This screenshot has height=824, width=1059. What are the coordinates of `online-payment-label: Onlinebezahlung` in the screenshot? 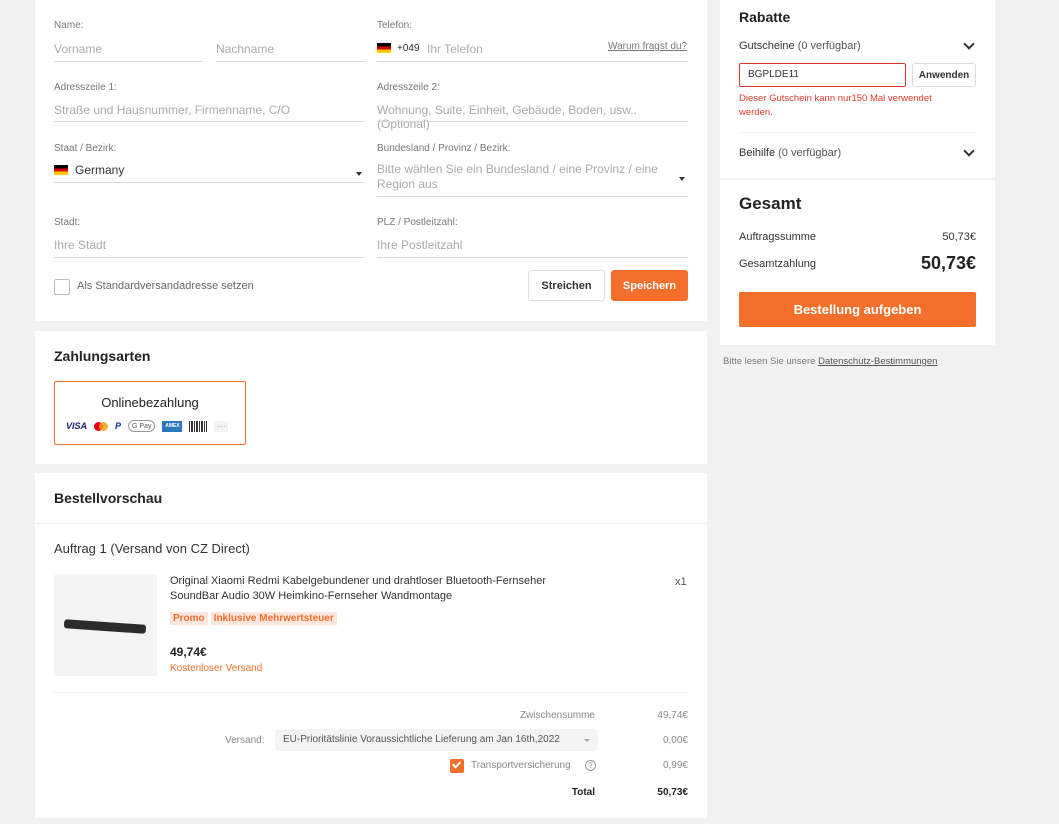 It's located at (150, 402).